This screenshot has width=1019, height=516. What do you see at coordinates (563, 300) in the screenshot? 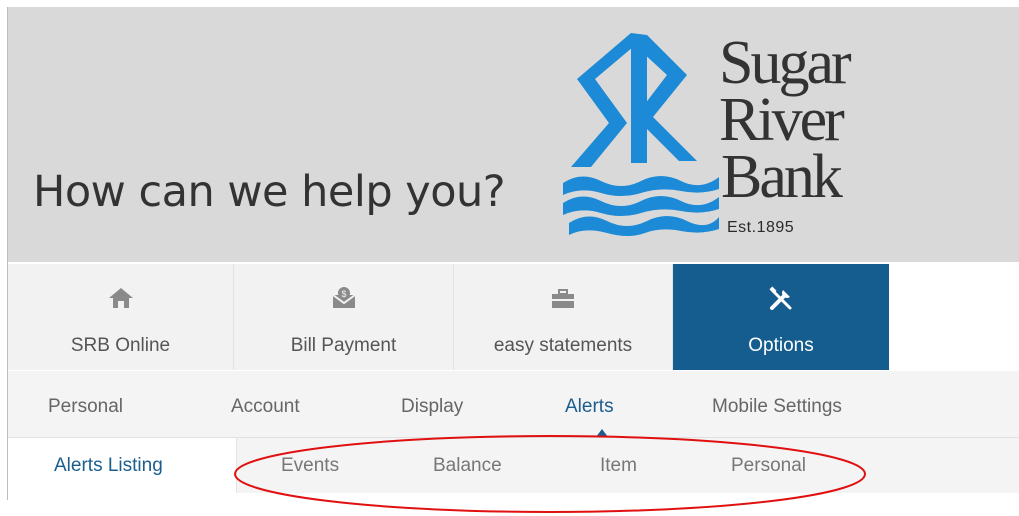
I see `briefcase-icon` at bounding box center [563, 300].